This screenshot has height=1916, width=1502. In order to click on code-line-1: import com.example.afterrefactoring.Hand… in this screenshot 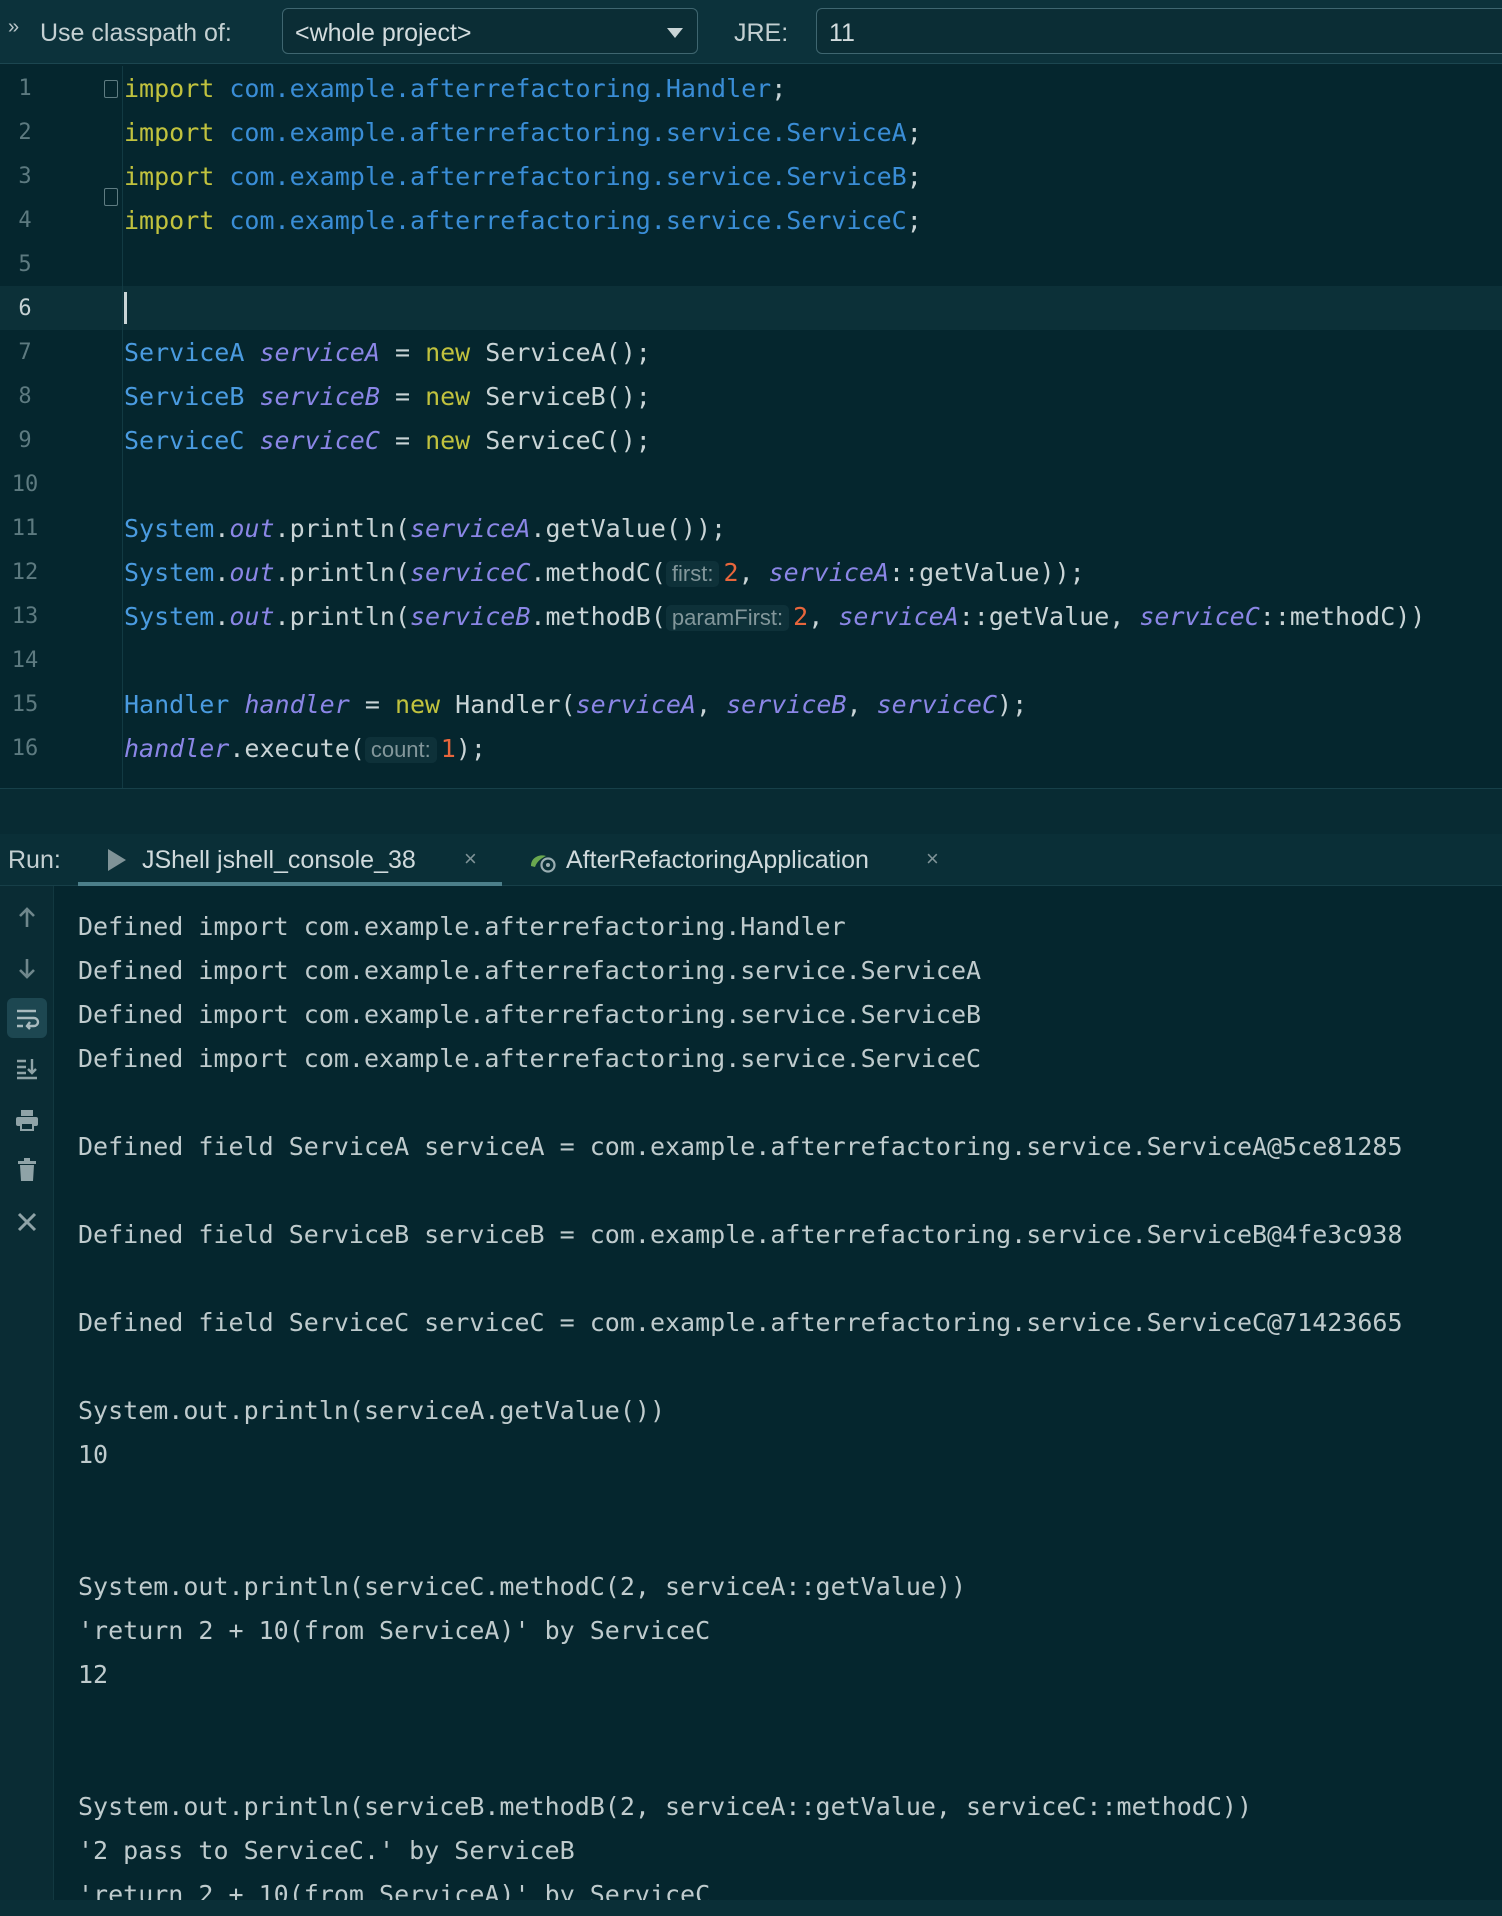, I will do `click(455, 88)`.